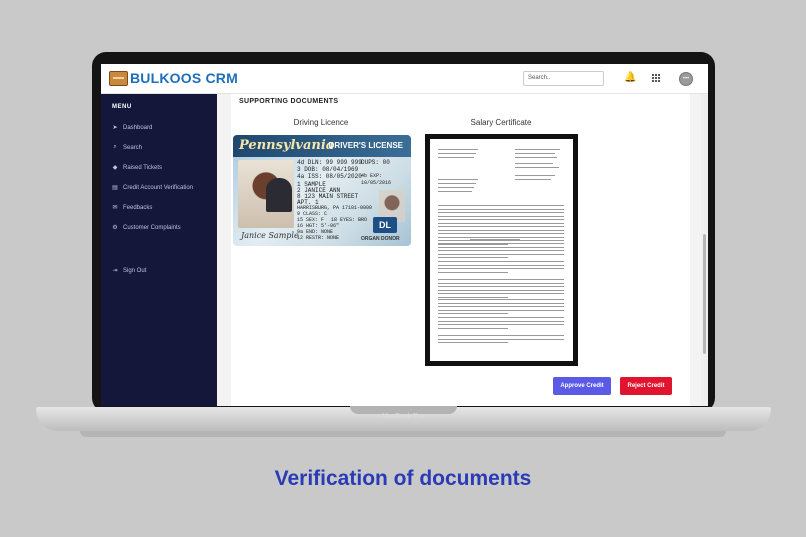 This screenshot has height=537, width=806. I want to click on sidebar-item-feedbacks: ✉ Feedbacks, so click(132, 208).